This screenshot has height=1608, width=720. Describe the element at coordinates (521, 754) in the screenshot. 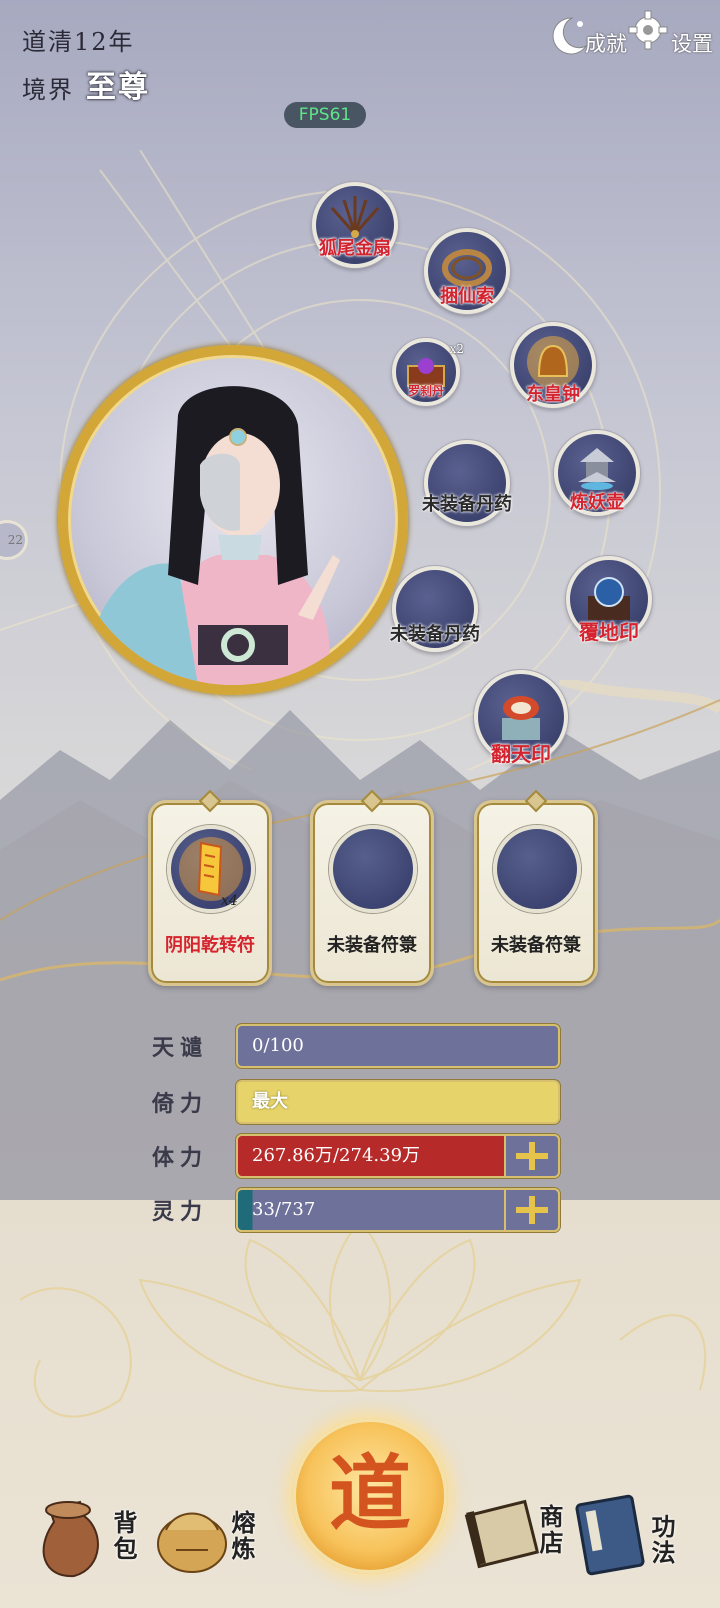

I see `treasure-label: 翻天印` at that location.